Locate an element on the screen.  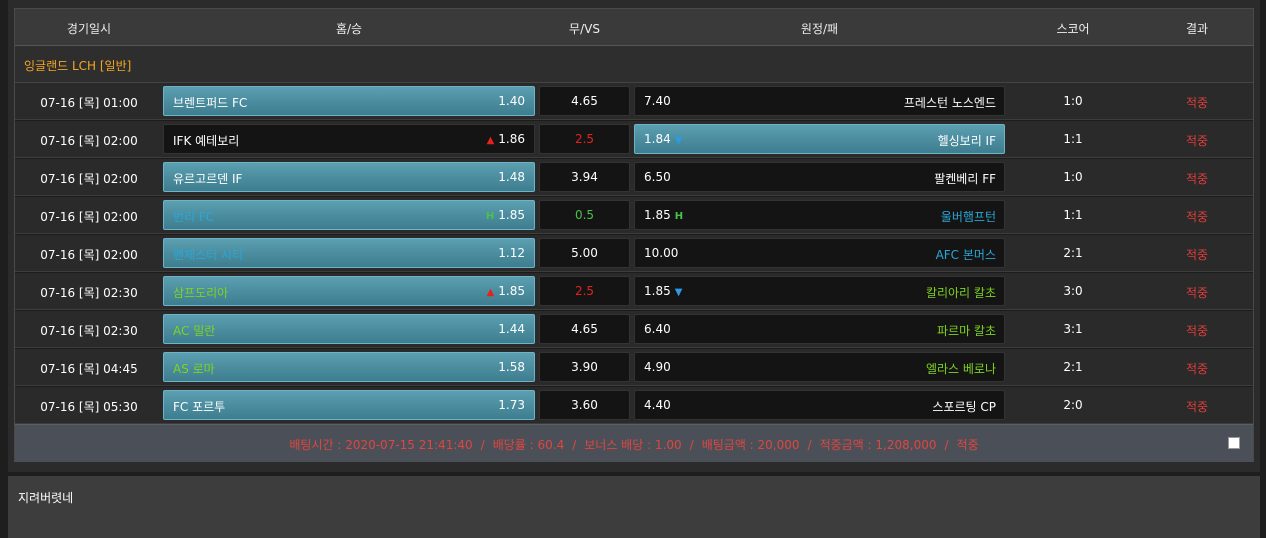
bet-status: 적중 is located at coordinates (967, 445).